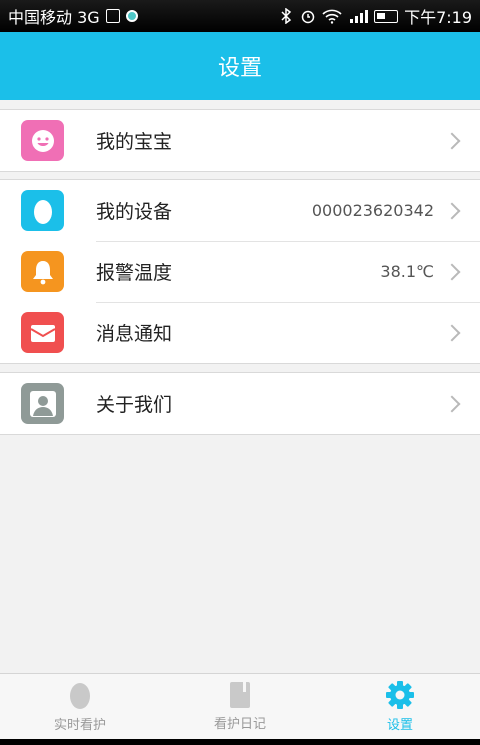 The image size is (480, 745). What do you see at coordinates (79, 725) in the screenshot?
I see `tab-label: 实时看护` at bounding box center [79, 725].